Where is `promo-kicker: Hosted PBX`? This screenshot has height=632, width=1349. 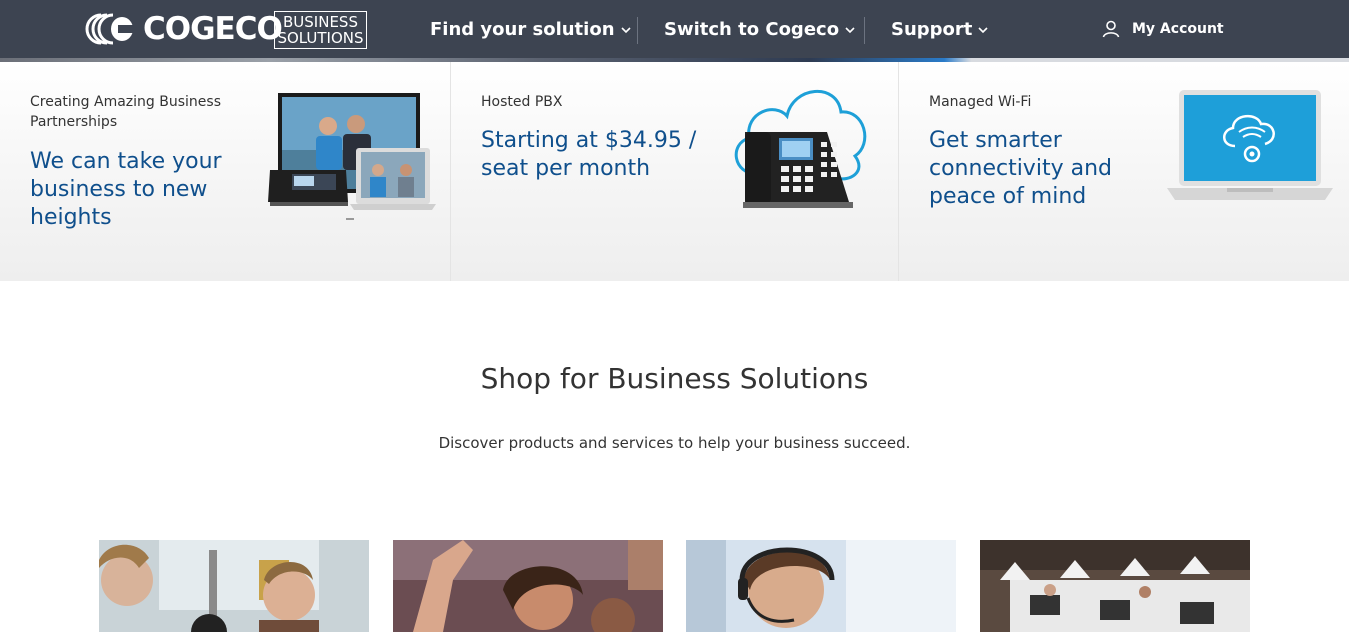
promo-kicker: Hosted PBX is located at coordinates (522, 102).